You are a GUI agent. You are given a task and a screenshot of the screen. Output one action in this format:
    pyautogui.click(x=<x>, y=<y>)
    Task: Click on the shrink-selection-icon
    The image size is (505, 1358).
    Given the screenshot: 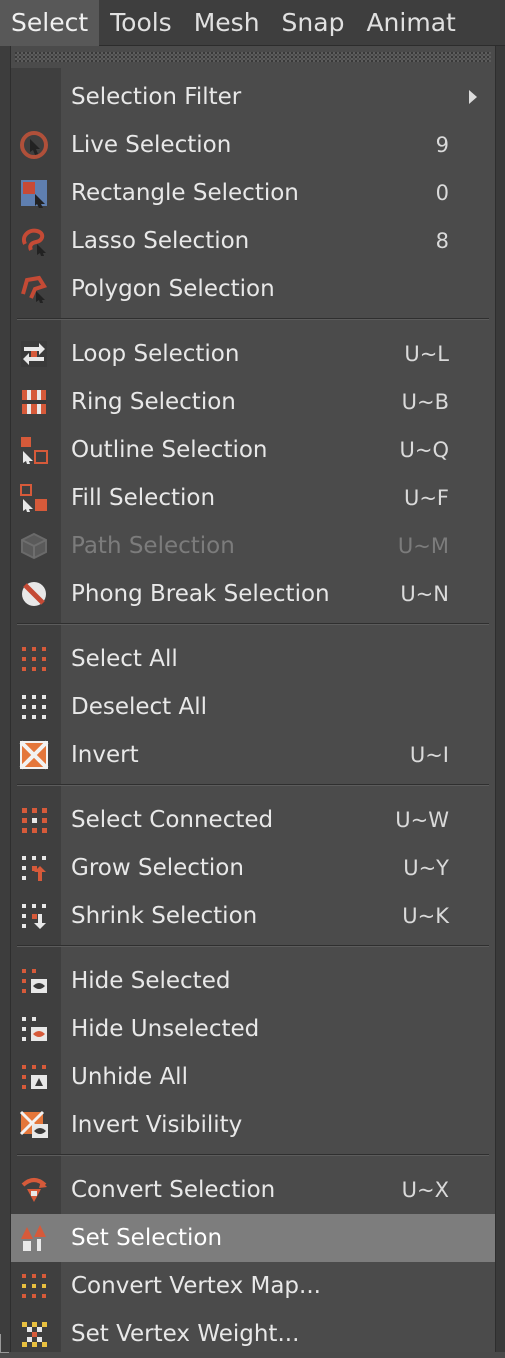 What is the action you would take?
    pyautogui.click(x=34, y=916)
    